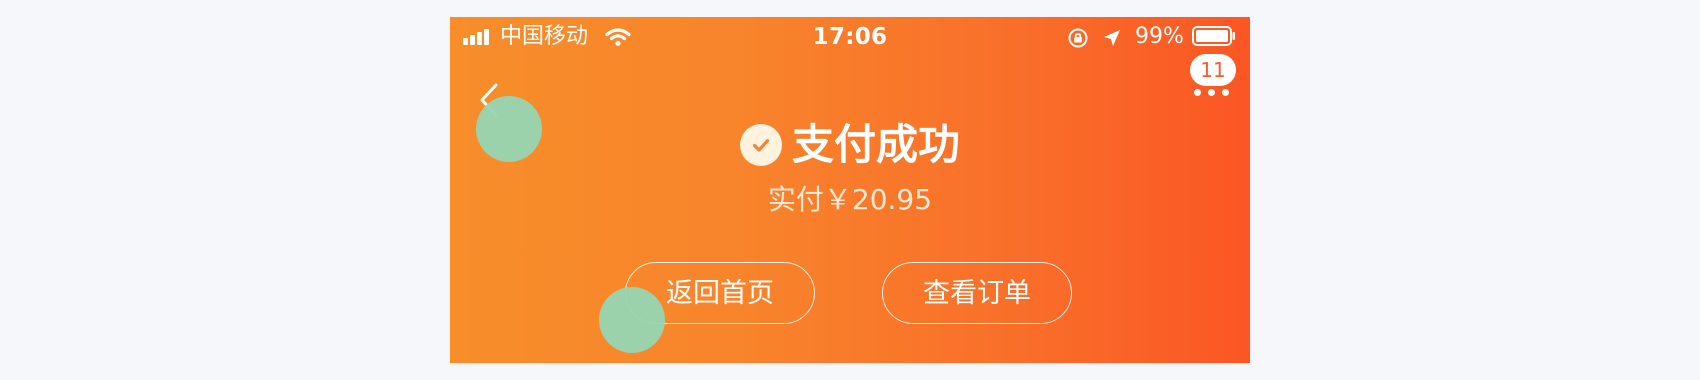 This screenshot has height=380, width=1700. I want to click on battery-icon, so click(1213, 36).